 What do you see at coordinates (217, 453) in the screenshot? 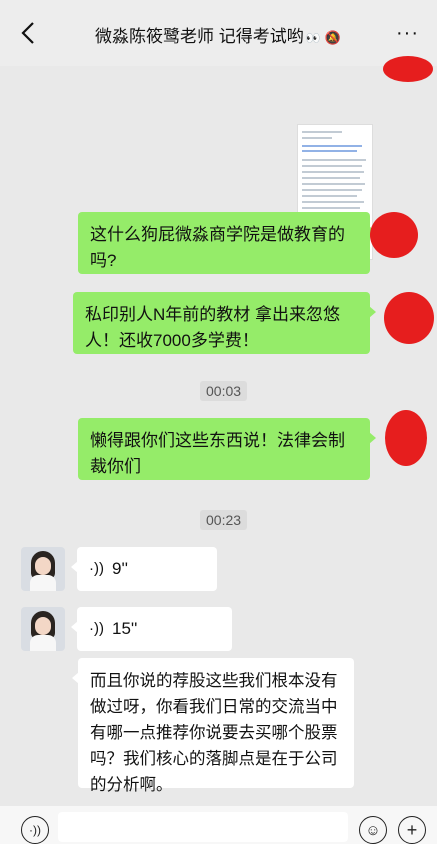
I see `message-text: 懒得跟你们这些东西说！法律会制裁你们` at bounding box center [217, 453].